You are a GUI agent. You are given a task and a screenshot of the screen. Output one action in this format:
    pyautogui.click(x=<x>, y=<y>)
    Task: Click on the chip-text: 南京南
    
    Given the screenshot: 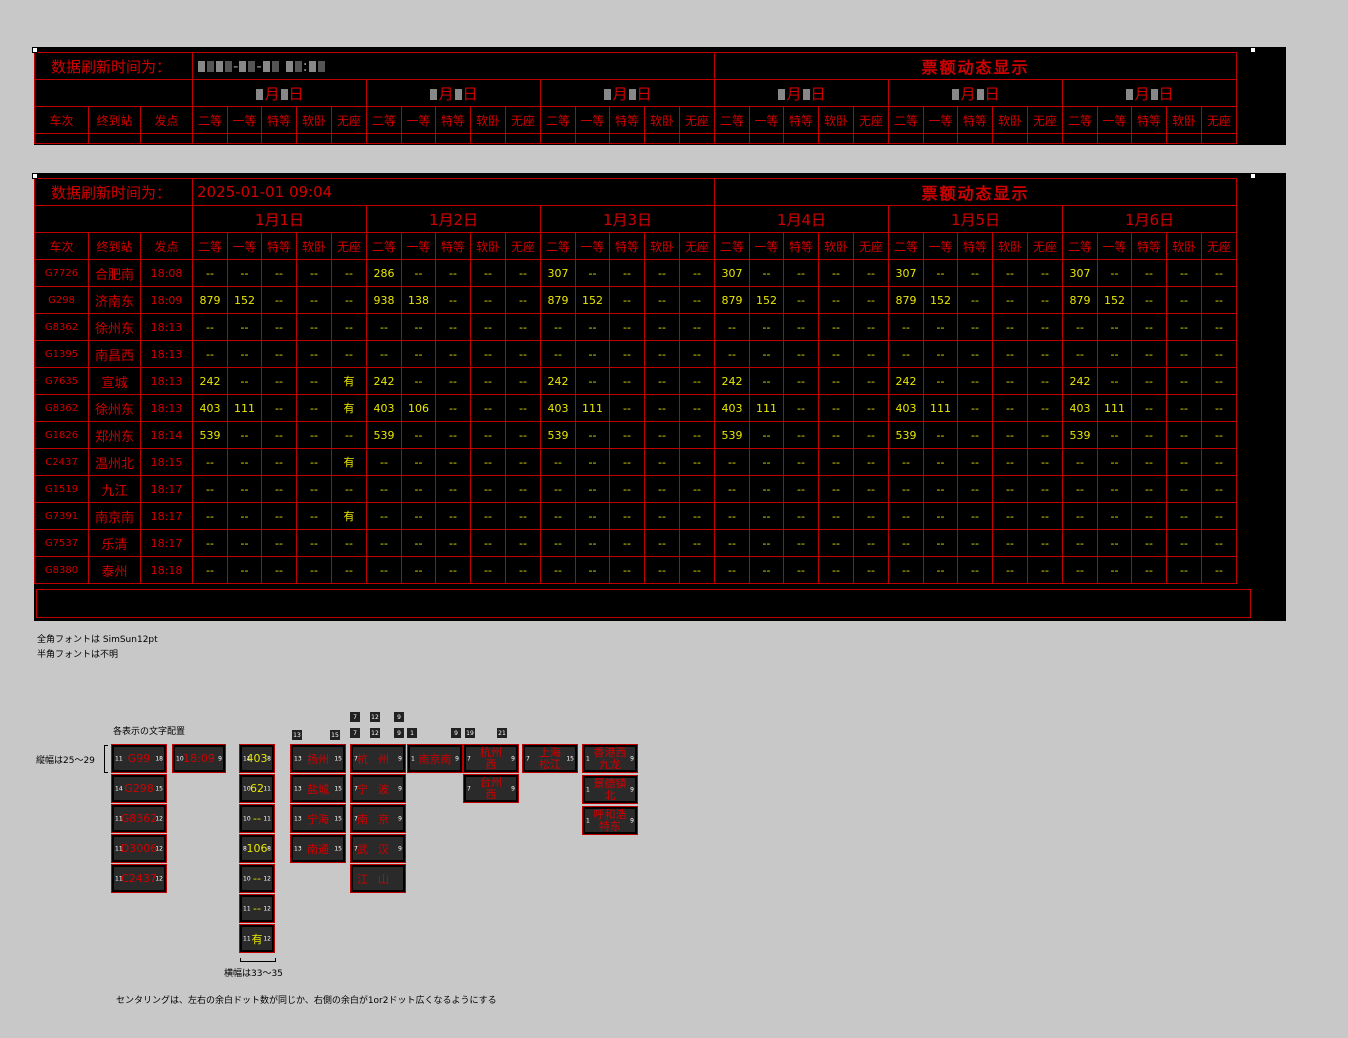 What is the action you would take?
    pyautogui.click(x=435, y=758)
    